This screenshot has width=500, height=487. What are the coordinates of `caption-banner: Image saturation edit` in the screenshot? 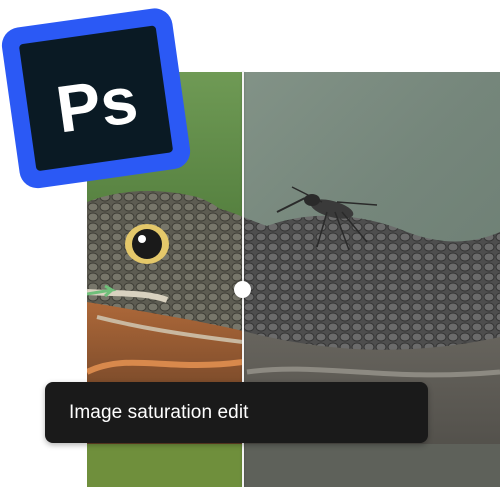 It's located at (236, 412).